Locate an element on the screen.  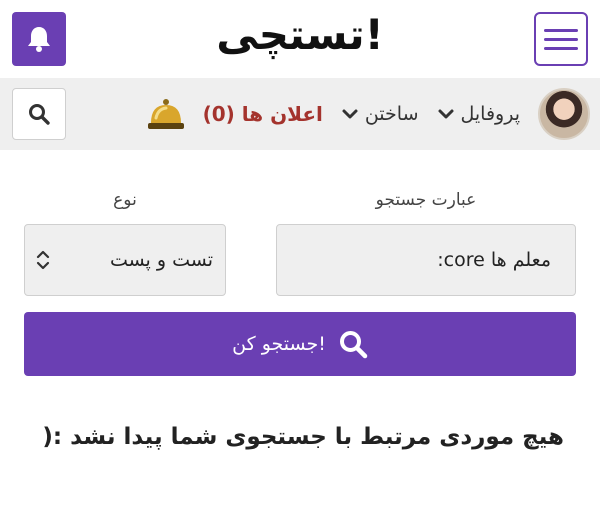
profile-menu: پروفایل is located at coordinates (479, 114).